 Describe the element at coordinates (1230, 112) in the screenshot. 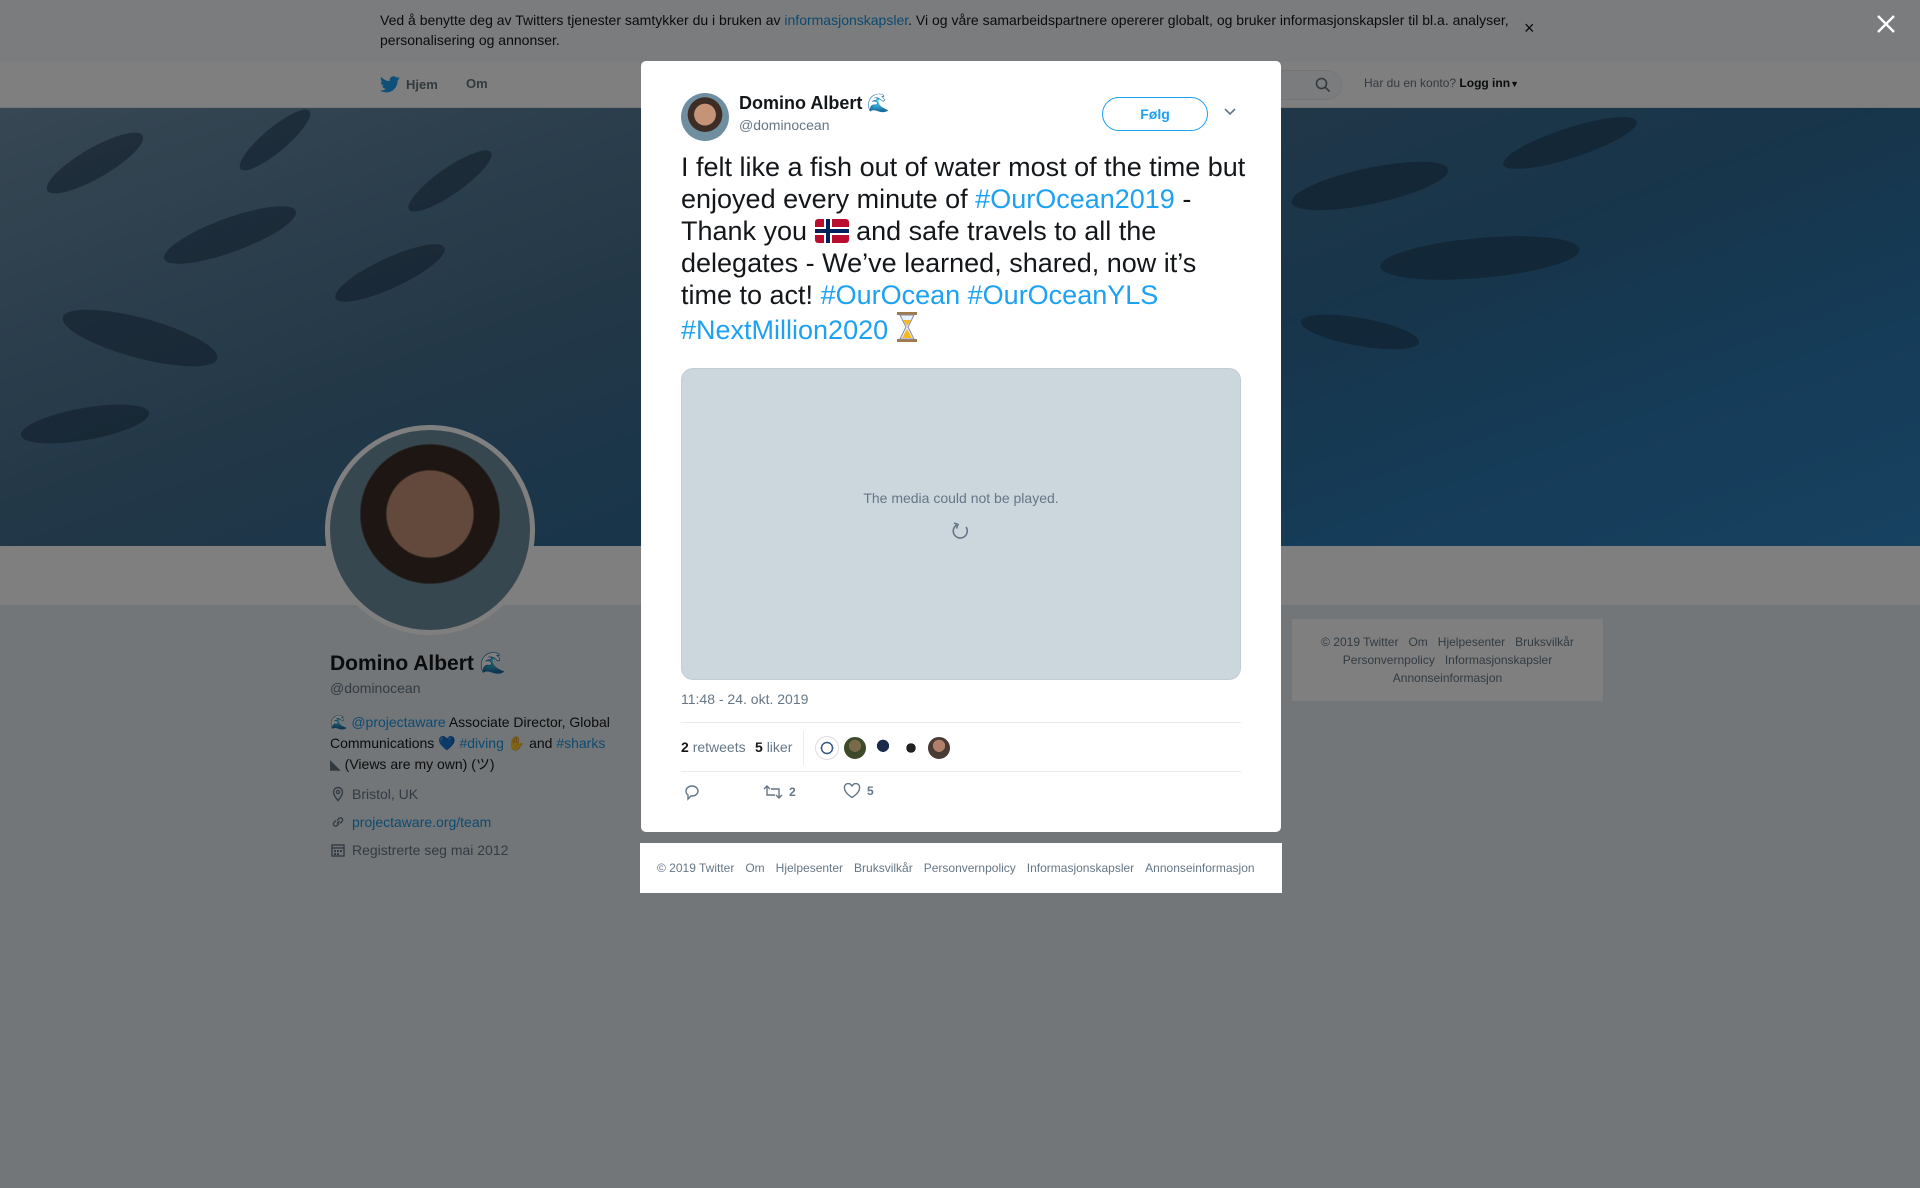

I see `chevron-down-icon` at that location.